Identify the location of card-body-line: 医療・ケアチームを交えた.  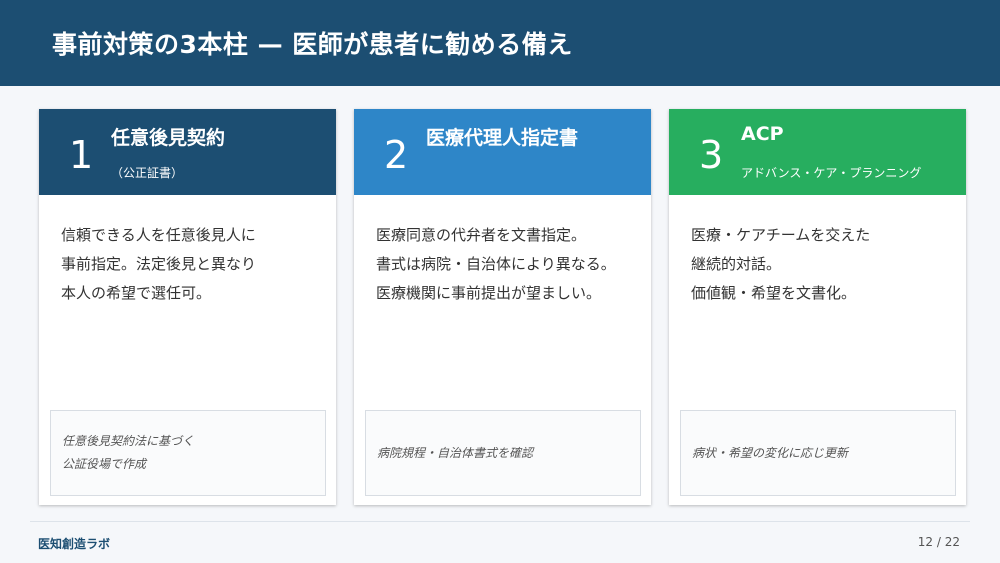
(781, 235).